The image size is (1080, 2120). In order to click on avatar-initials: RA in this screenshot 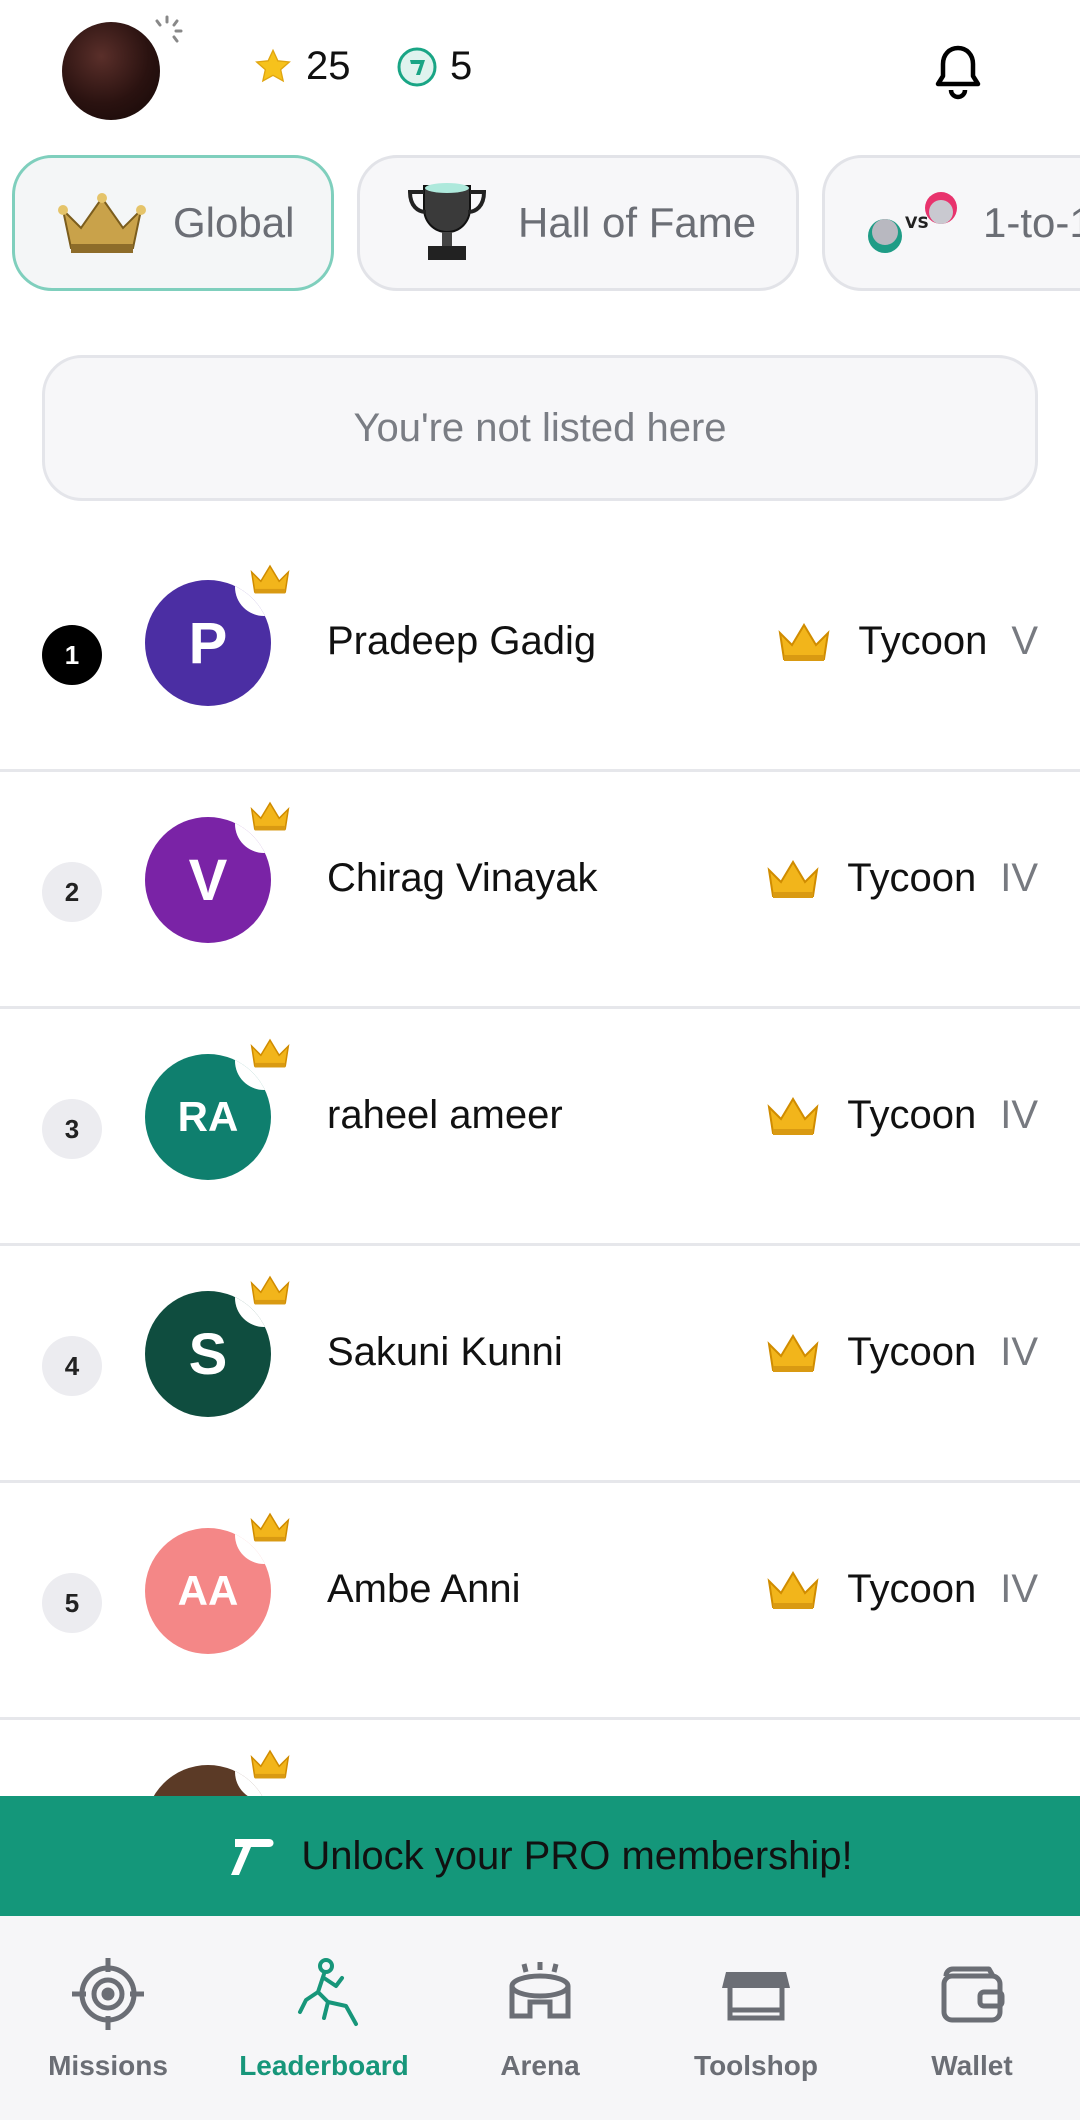, I will do `click(208, 1116)`.